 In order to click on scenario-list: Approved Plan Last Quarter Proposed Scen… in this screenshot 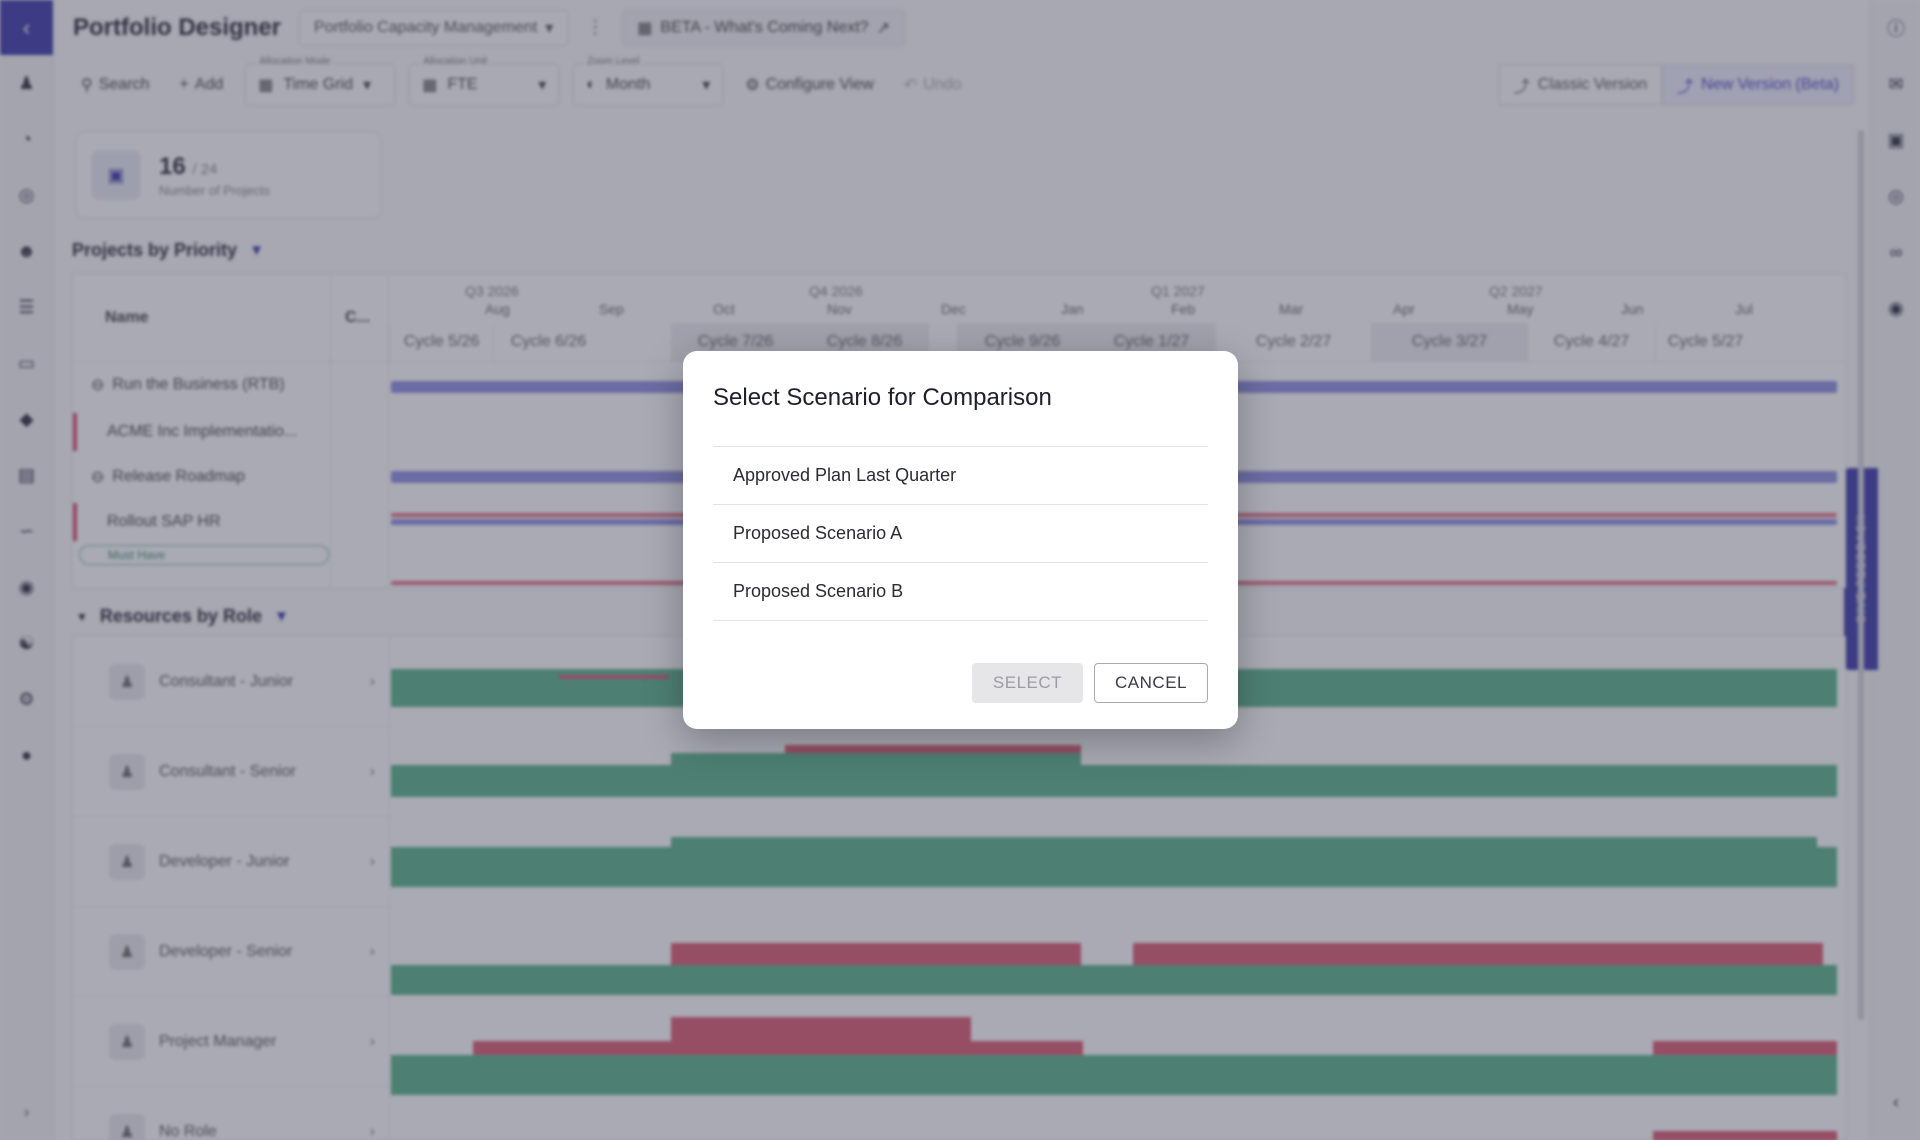, I will do `click(960, 533)`.